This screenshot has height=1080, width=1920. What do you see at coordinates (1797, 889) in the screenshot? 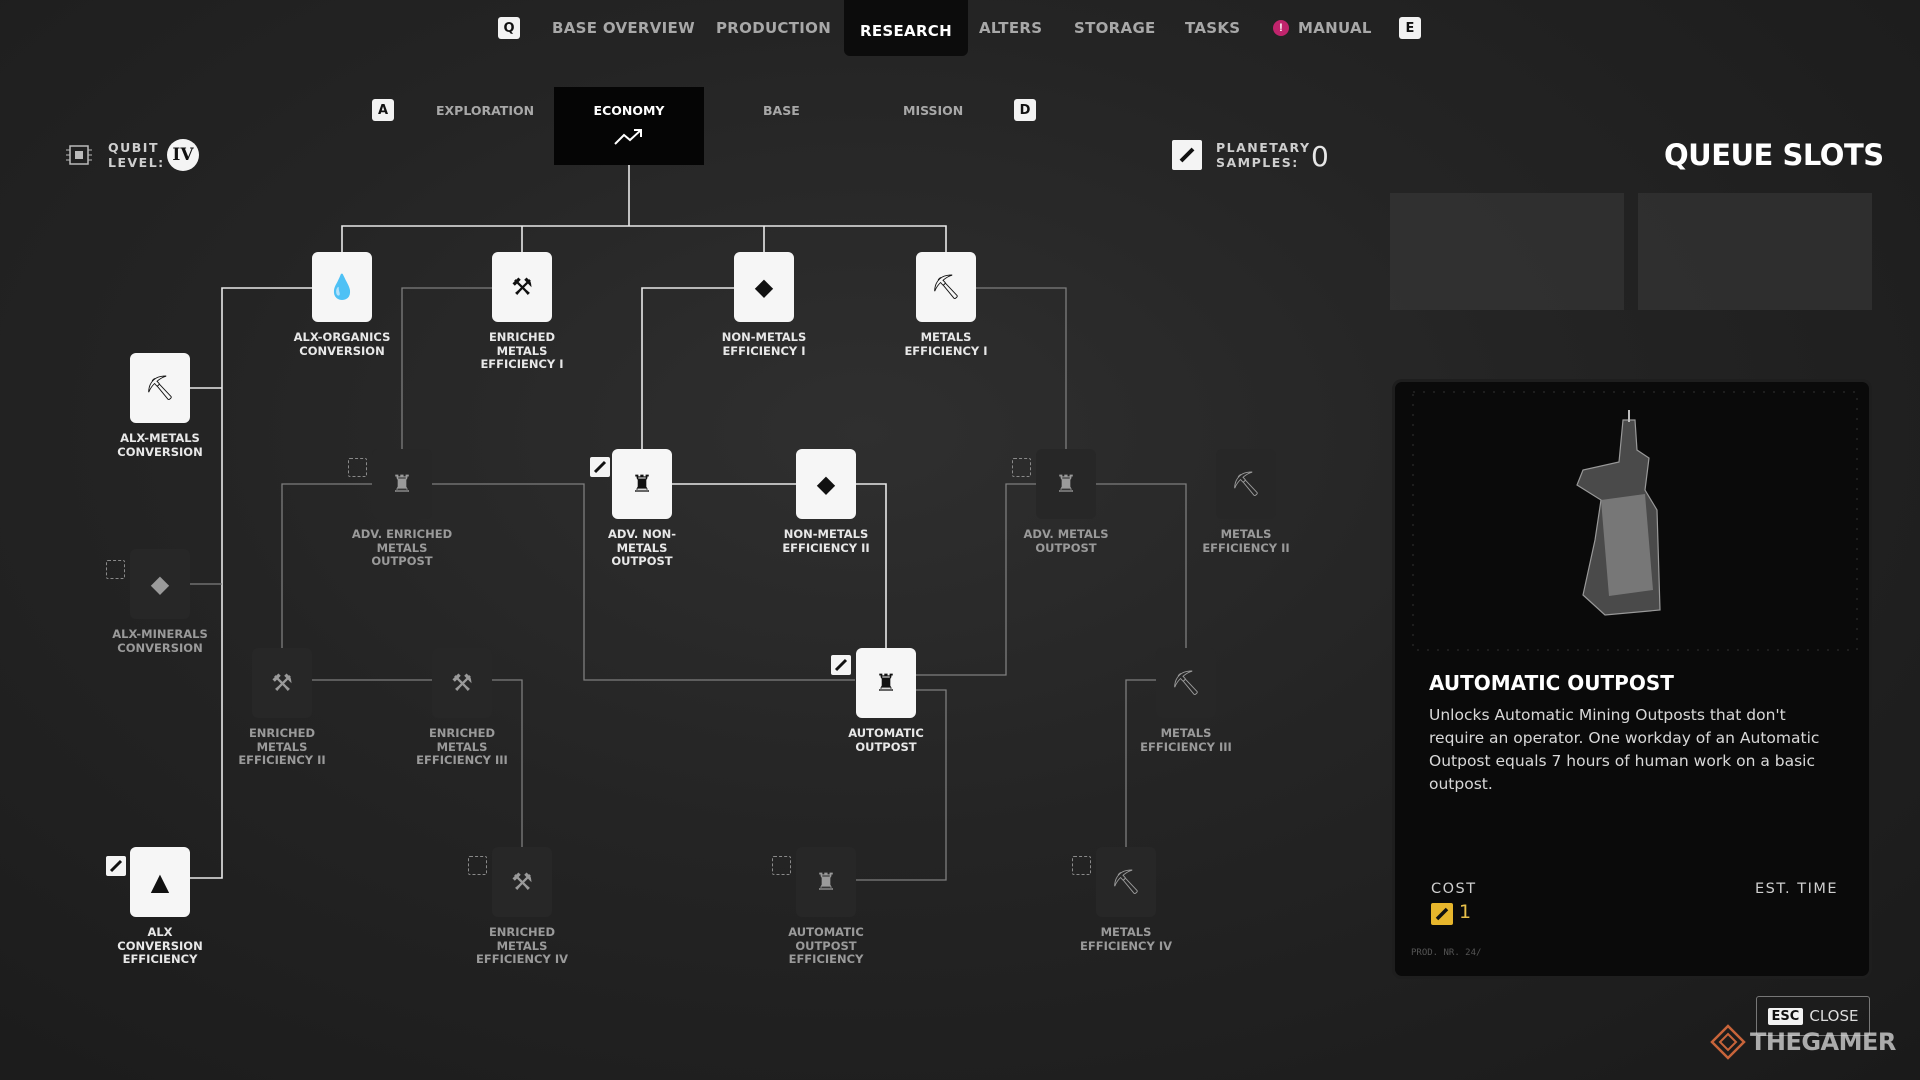
I see `est-time-label: EST. TIME` at bounding box center [1797, 889].